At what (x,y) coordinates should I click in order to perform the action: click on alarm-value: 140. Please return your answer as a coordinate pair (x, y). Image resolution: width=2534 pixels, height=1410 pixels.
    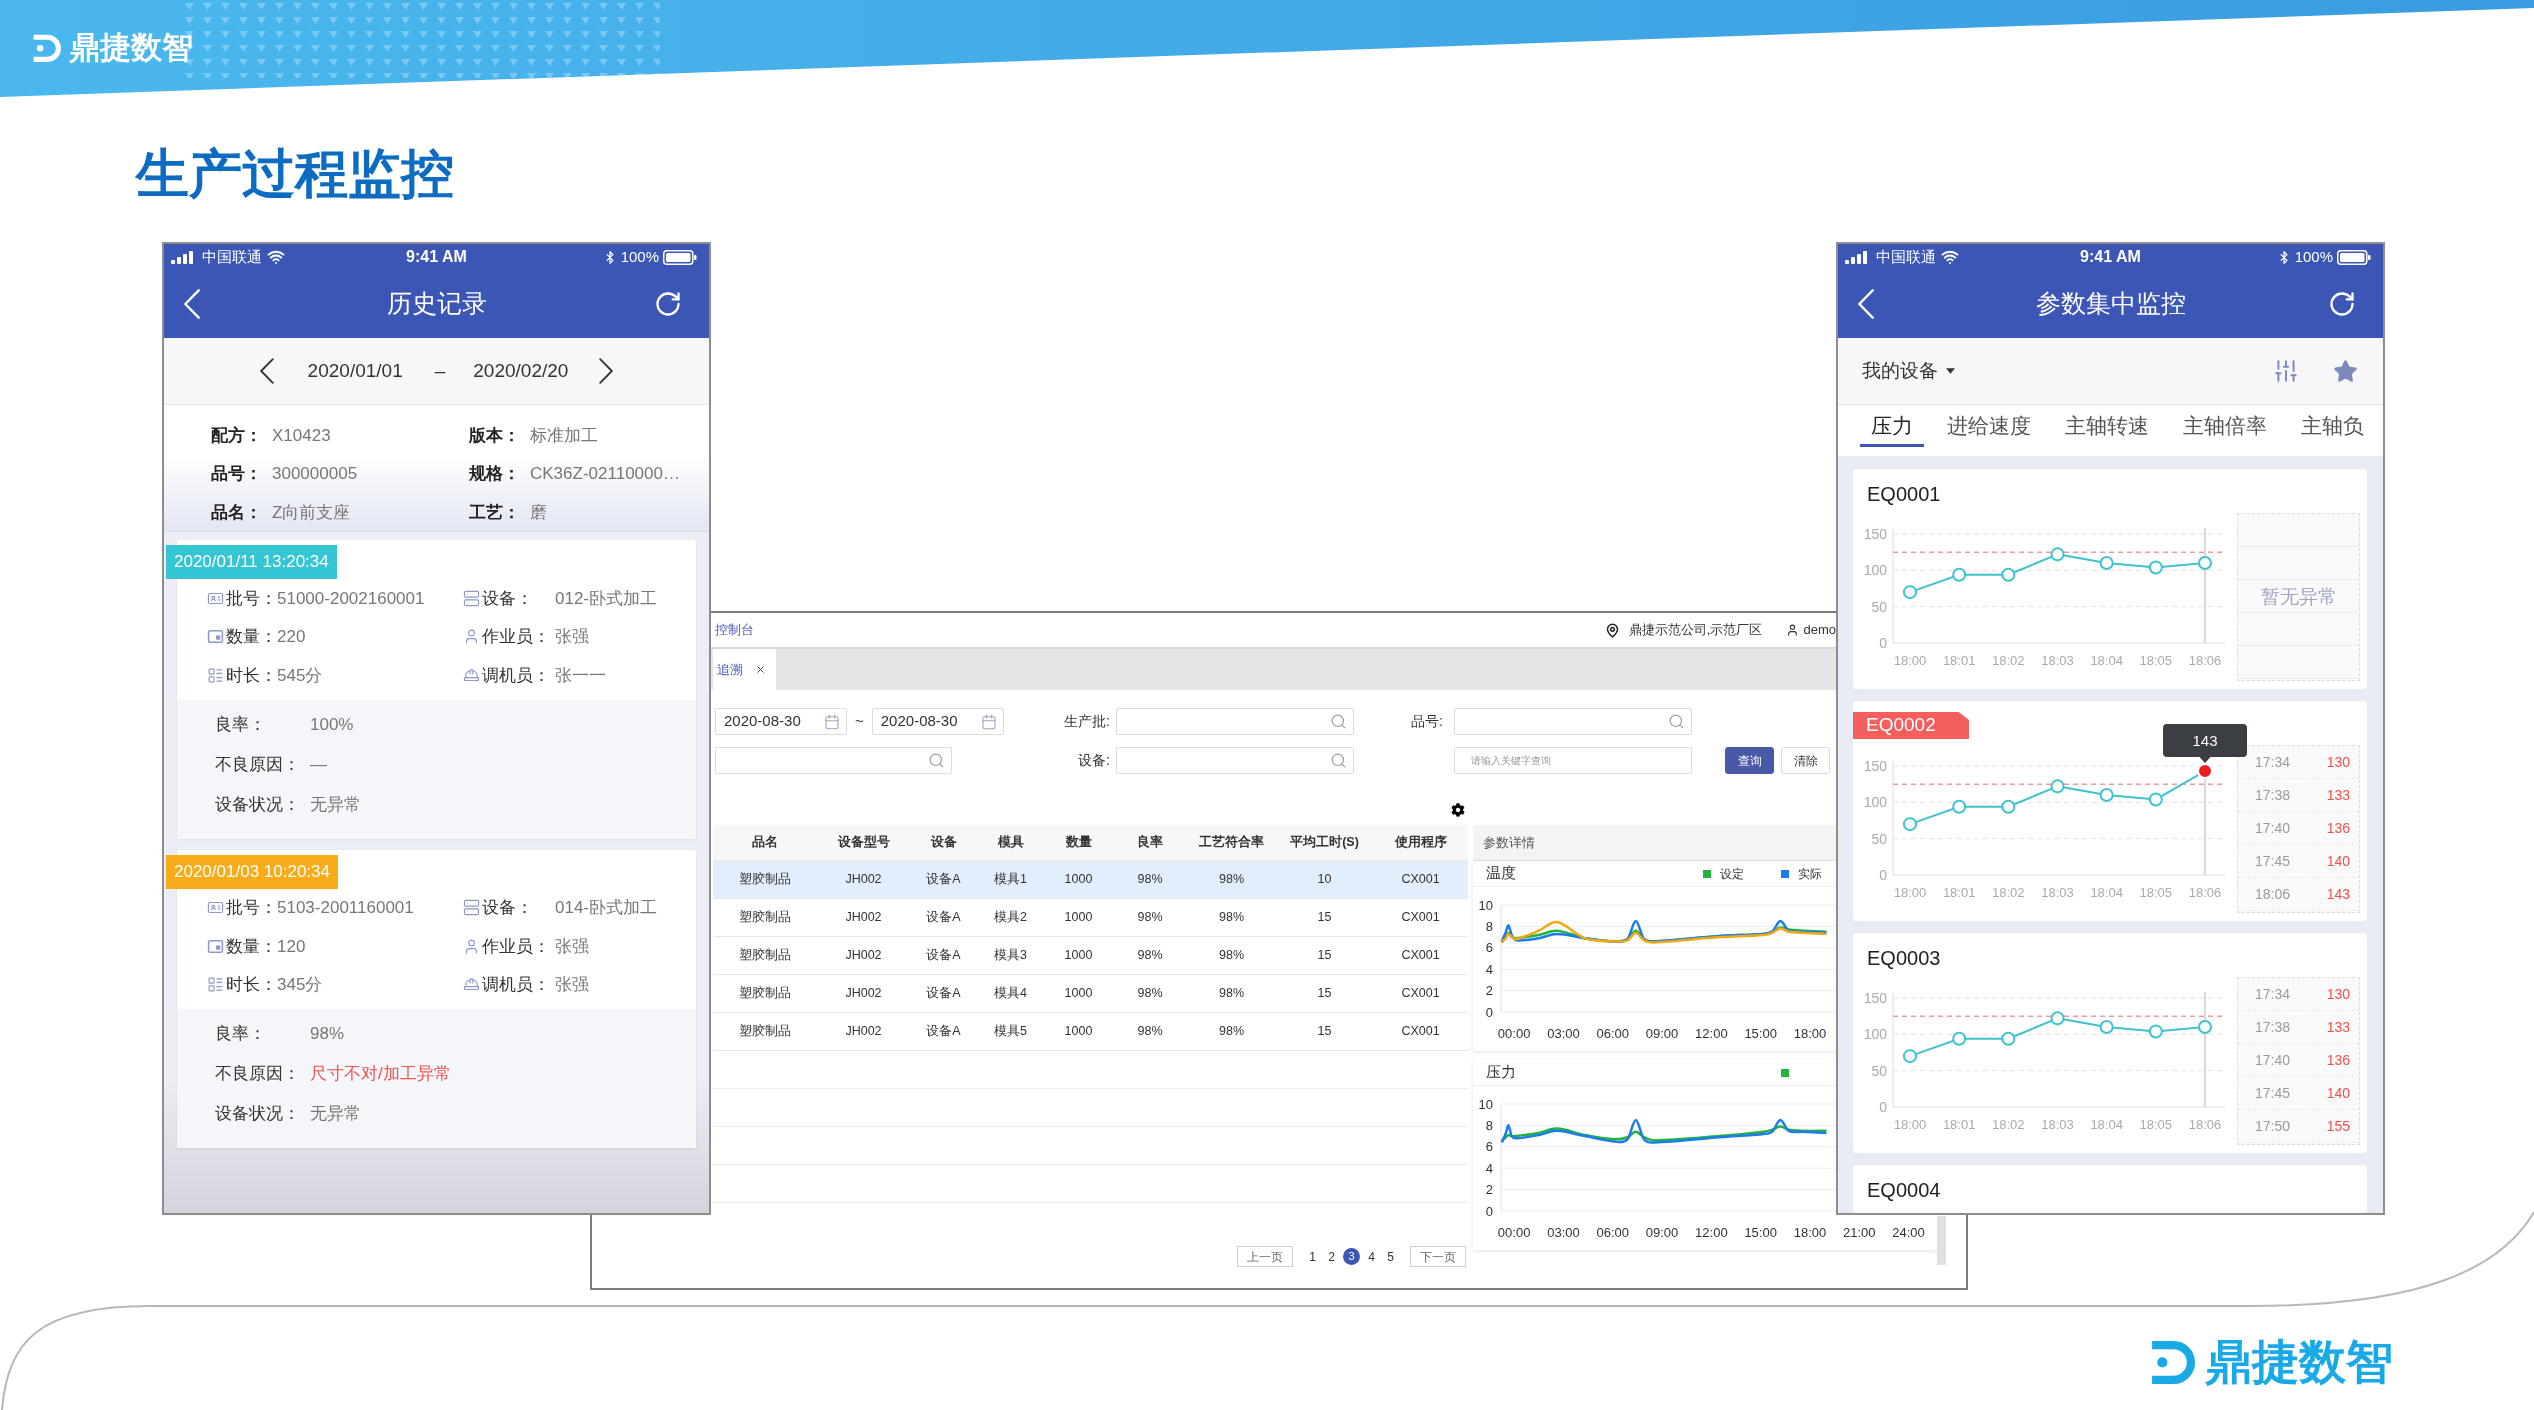
    Looking at the image, I should click on (2338, 861).